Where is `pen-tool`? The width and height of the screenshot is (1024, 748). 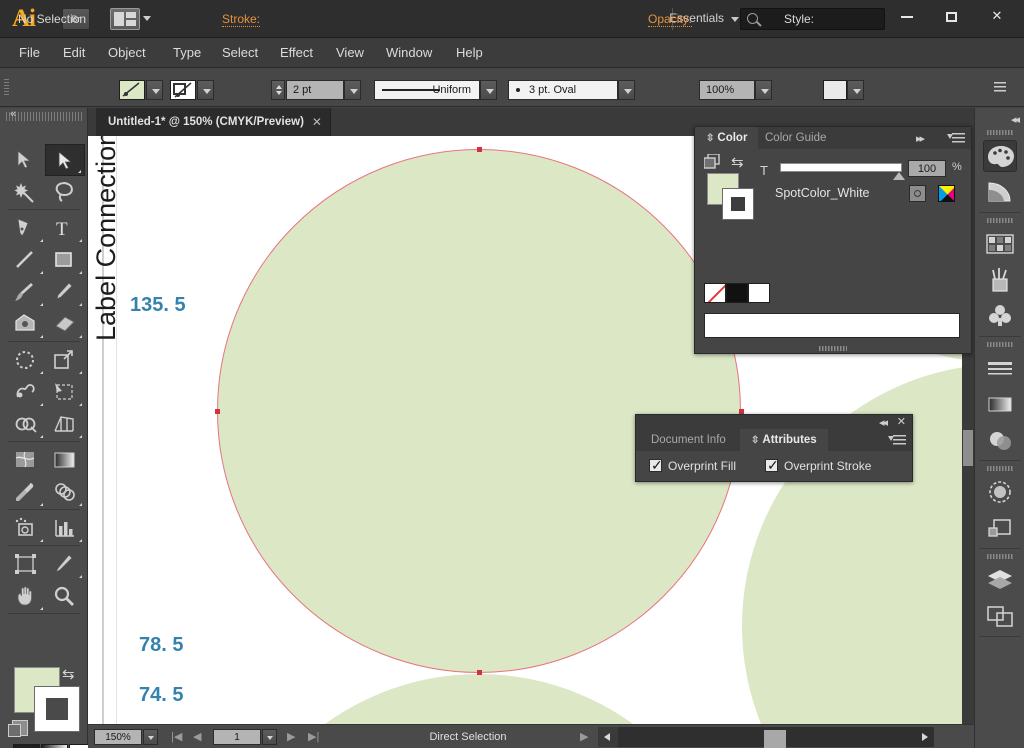 pen-tool is located at coordinates (26, 228).